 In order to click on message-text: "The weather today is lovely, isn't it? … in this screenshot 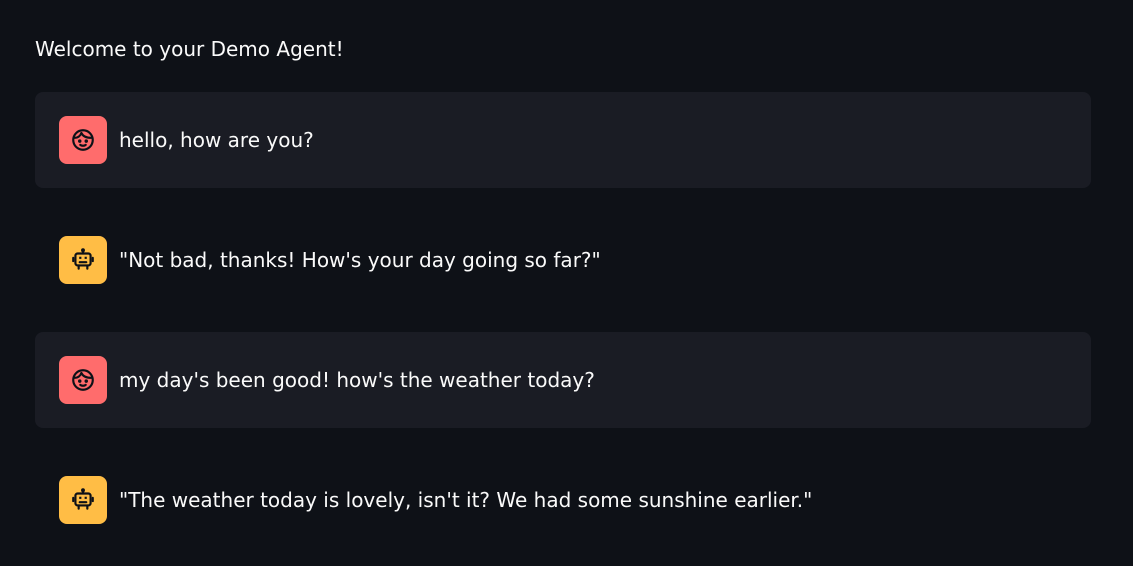, I will do `click(466, 500)`.